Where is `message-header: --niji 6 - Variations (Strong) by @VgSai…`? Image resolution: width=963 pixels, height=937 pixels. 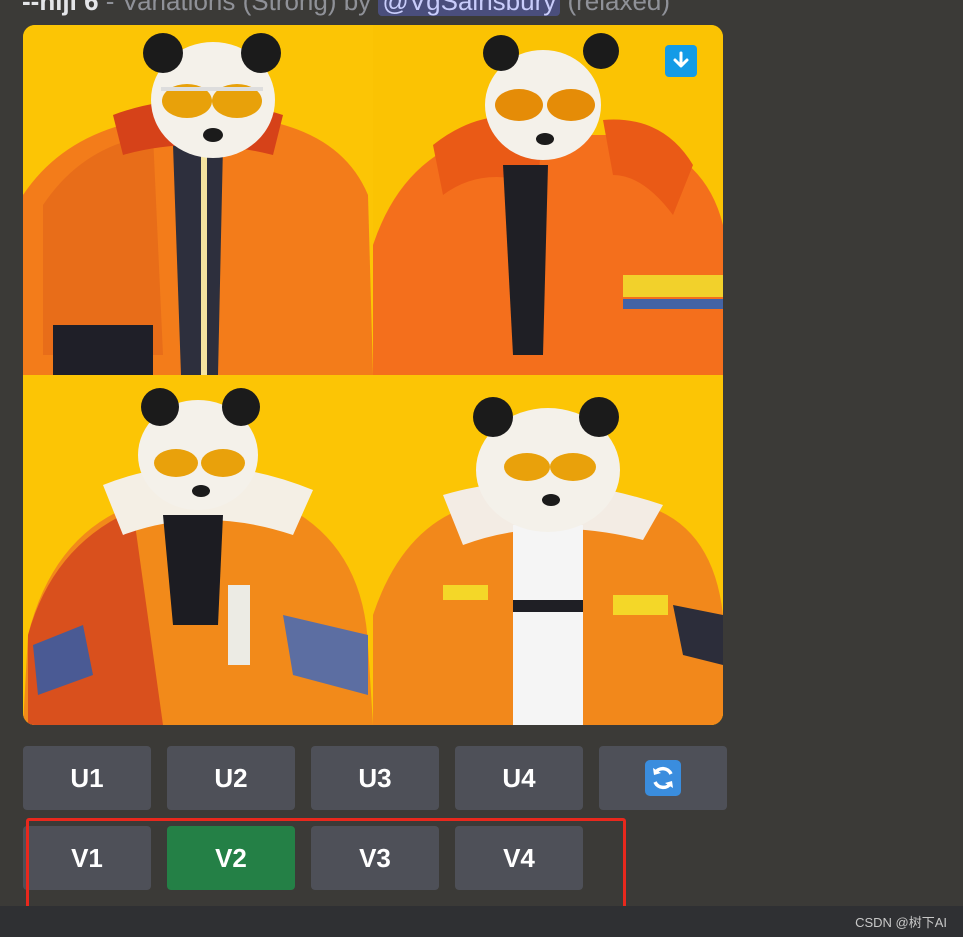 message-header: --niji 6 - Variations (Strong) by @VgSai… is located at coordinates (346, 8).